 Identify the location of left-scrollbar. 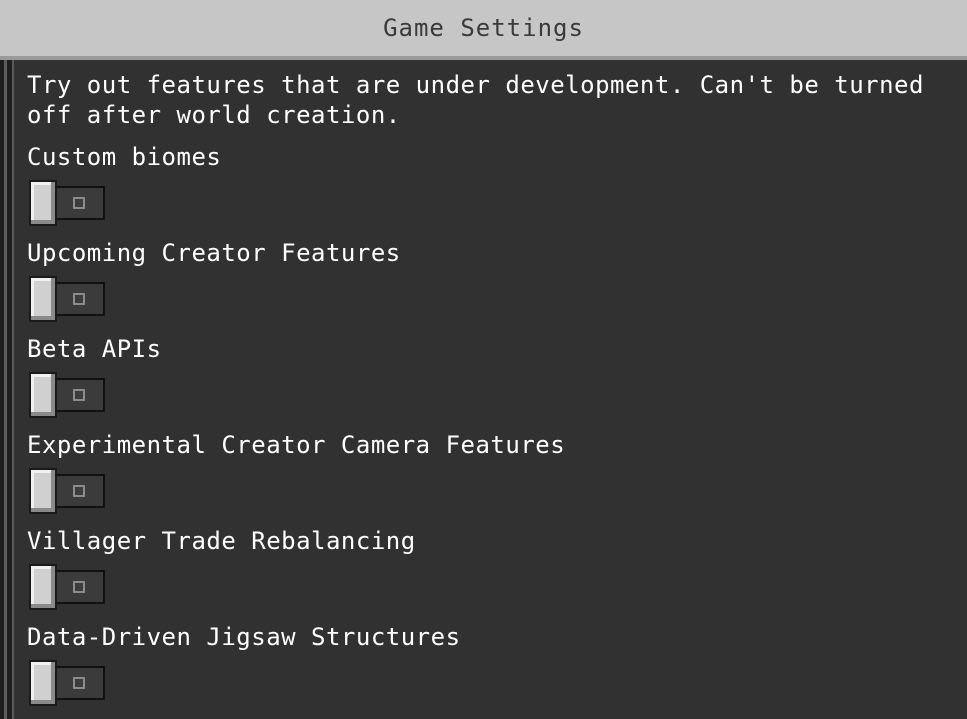
(7, 389).